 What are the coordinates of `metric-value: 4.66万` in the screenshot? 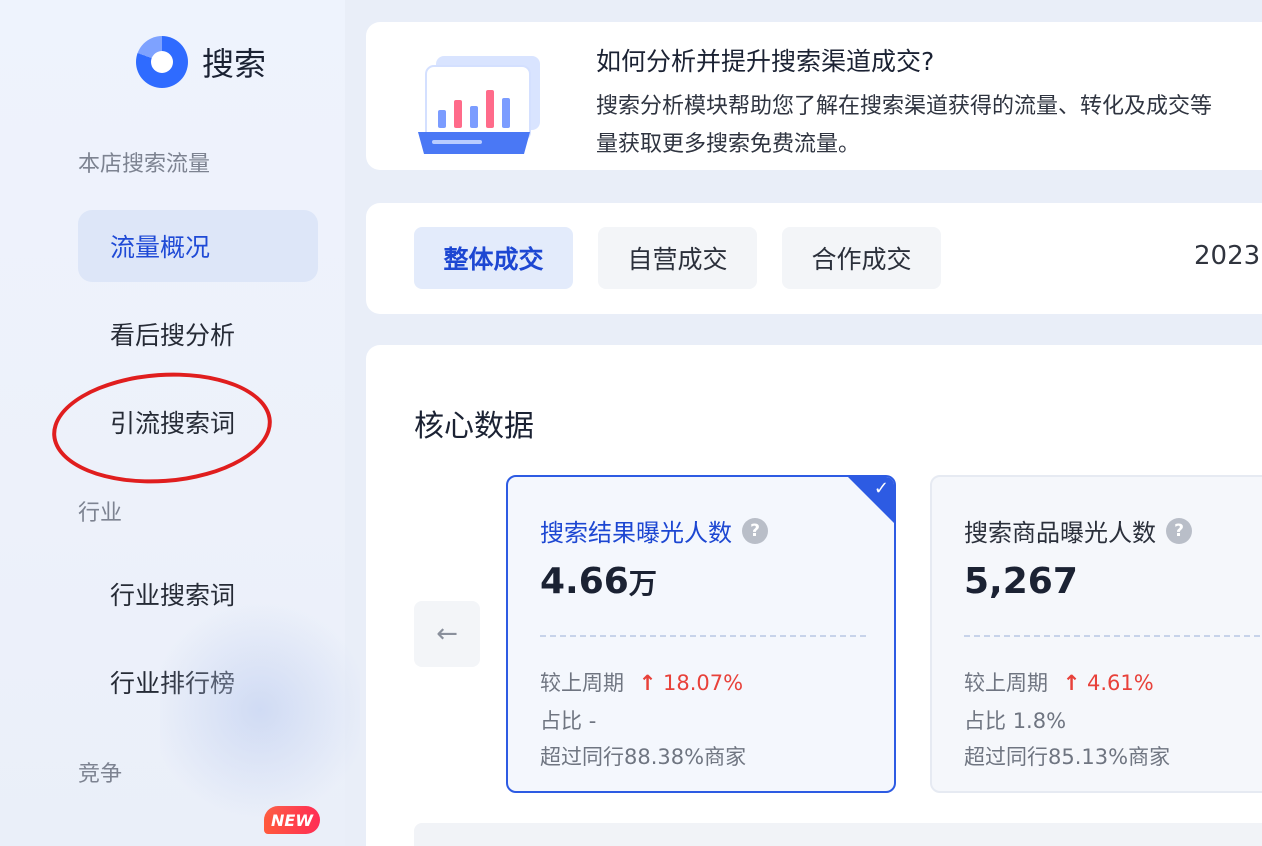 It's located at (598, 581).